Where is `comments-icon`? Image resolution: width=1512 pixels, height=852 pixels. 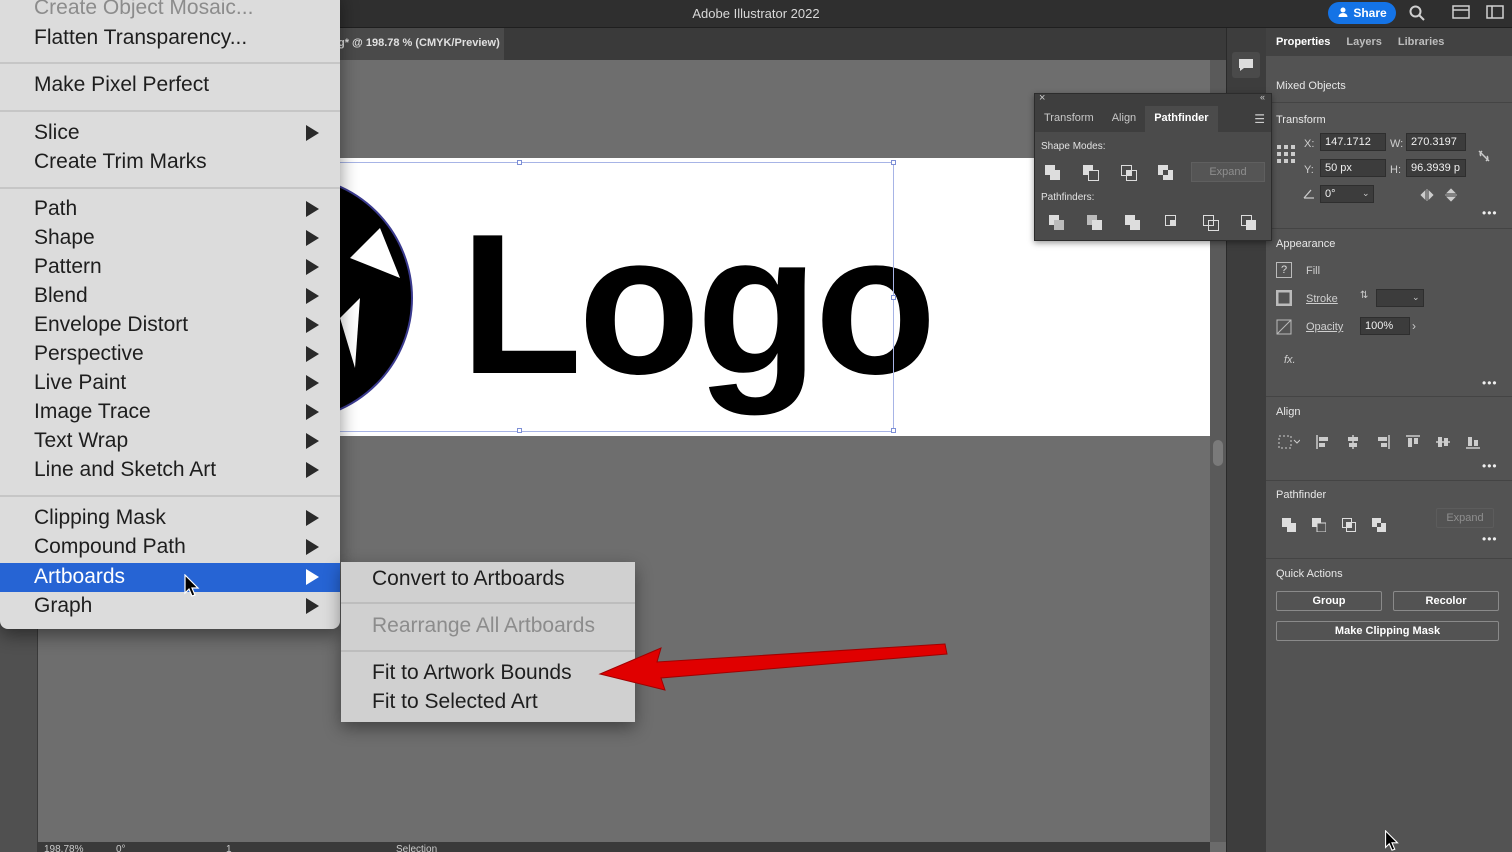 comments-icon is located at coordinates (1246, 65).